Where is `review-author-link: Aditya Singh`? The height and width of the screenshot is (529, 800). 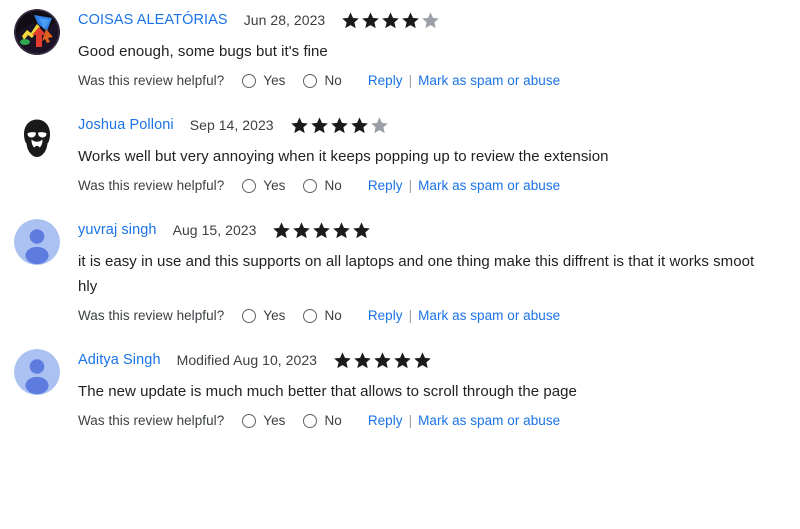
review-author-link: Aditya Singh is located at coordinates (119, 360).